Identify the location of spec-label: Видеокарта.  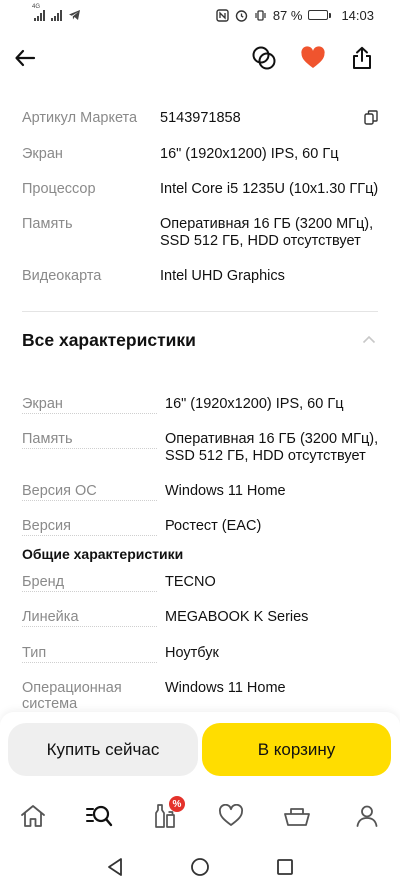
(62, 276).